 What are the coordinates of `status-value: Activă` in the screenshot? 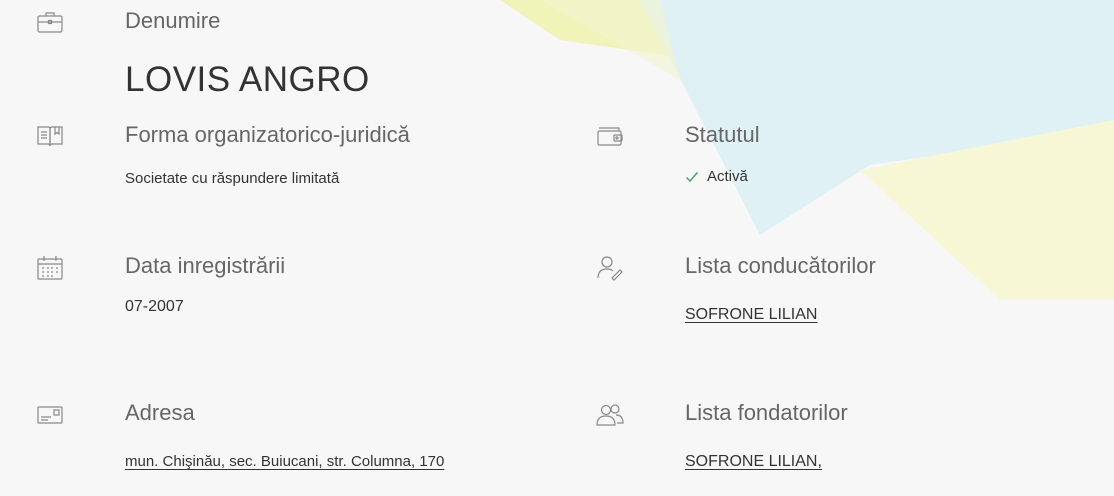 It's located at (727, 176).